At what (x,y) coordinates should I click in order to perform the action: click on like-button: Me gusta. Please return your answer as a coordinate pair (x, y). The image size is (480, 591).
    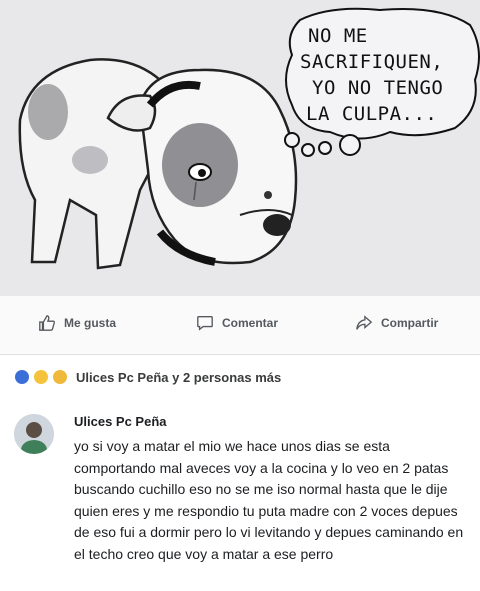
    Looking at the image, I should click on (77, 323).